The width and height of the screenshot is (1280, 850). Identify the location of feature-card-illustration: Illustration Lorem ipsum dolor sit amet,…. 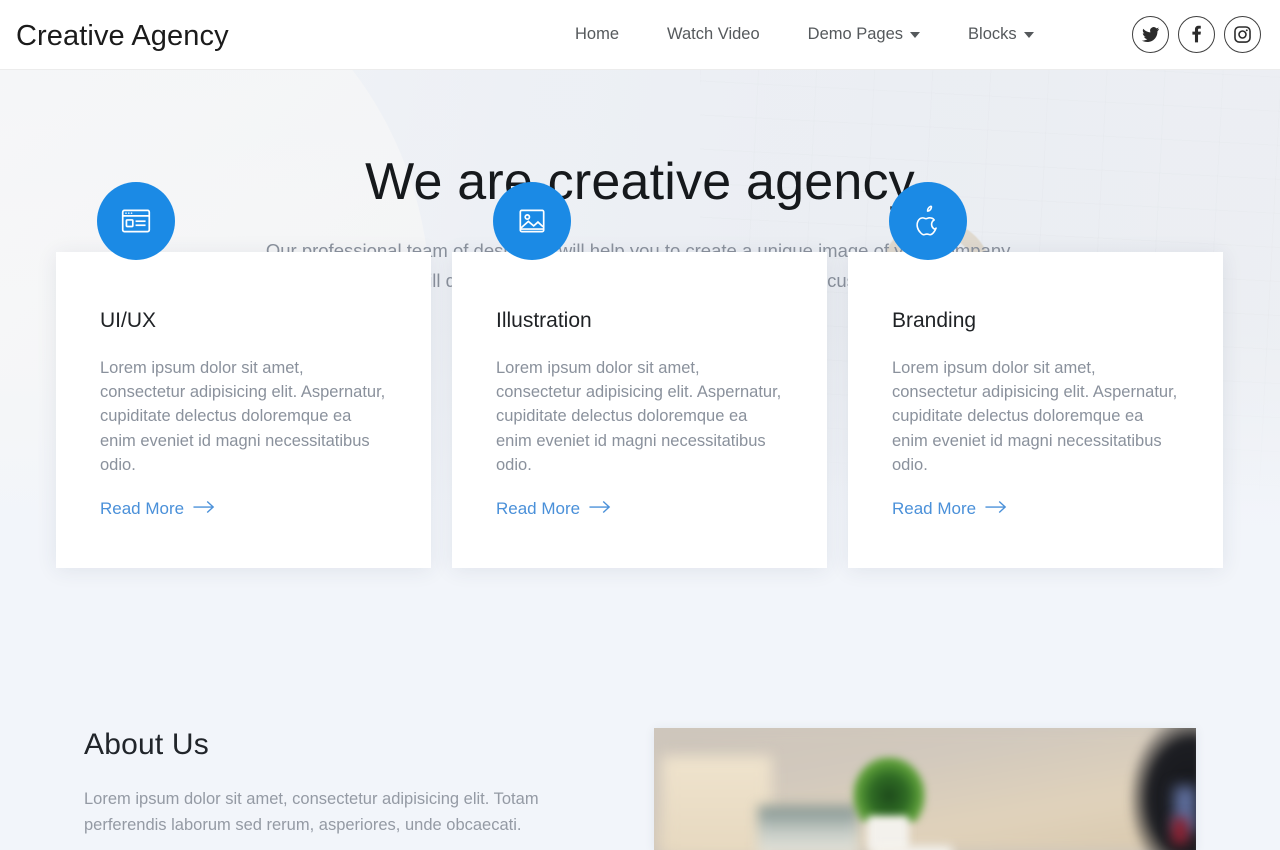
(639, 375).